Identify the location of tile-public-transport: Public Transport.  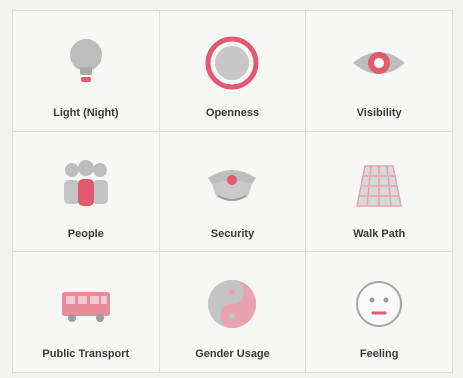
(86, 312).